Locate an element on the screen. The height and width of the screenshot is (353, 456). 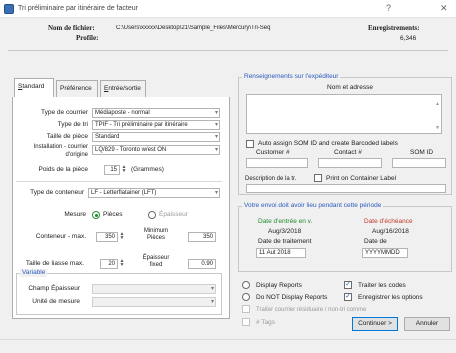
container-type-label: Type de conteneur is located at coordinates (57, 192).